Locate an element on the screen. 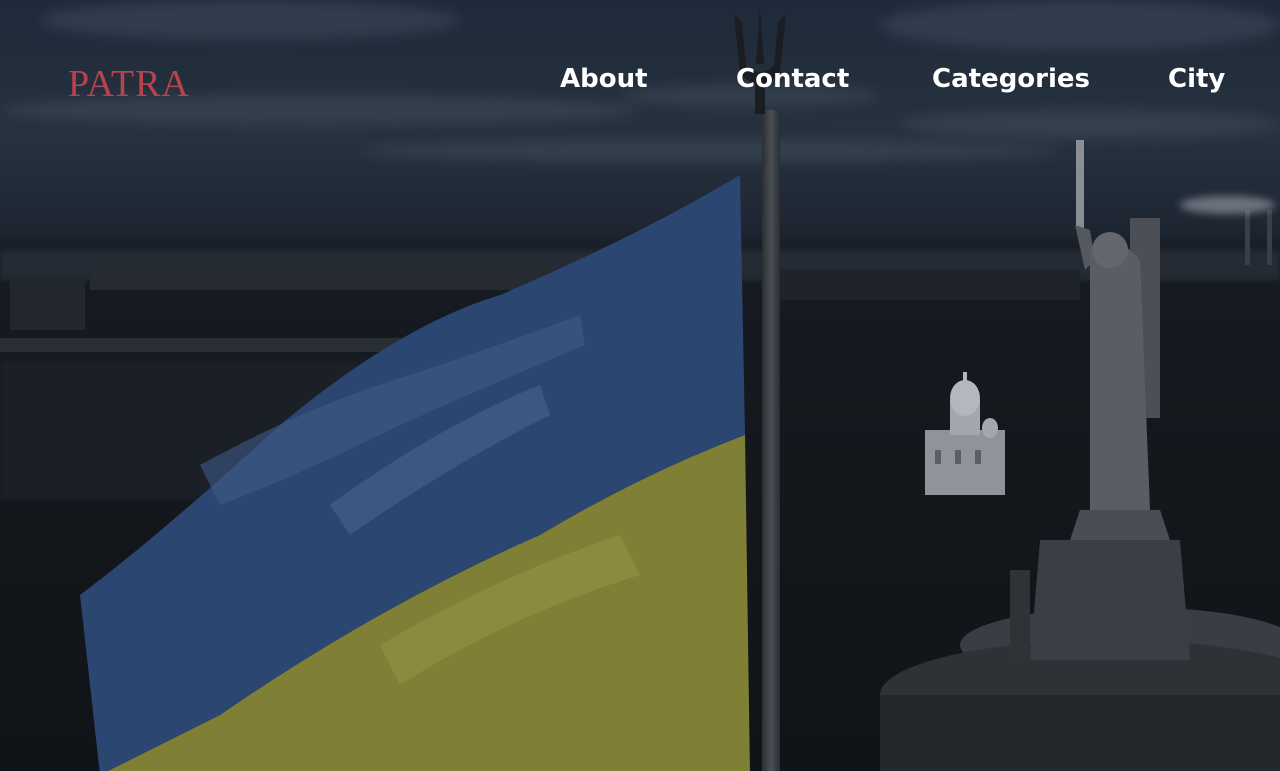 This screenshot has width=1280, height=771. motherland-statue-icon is located at coordinates (1100, 400).